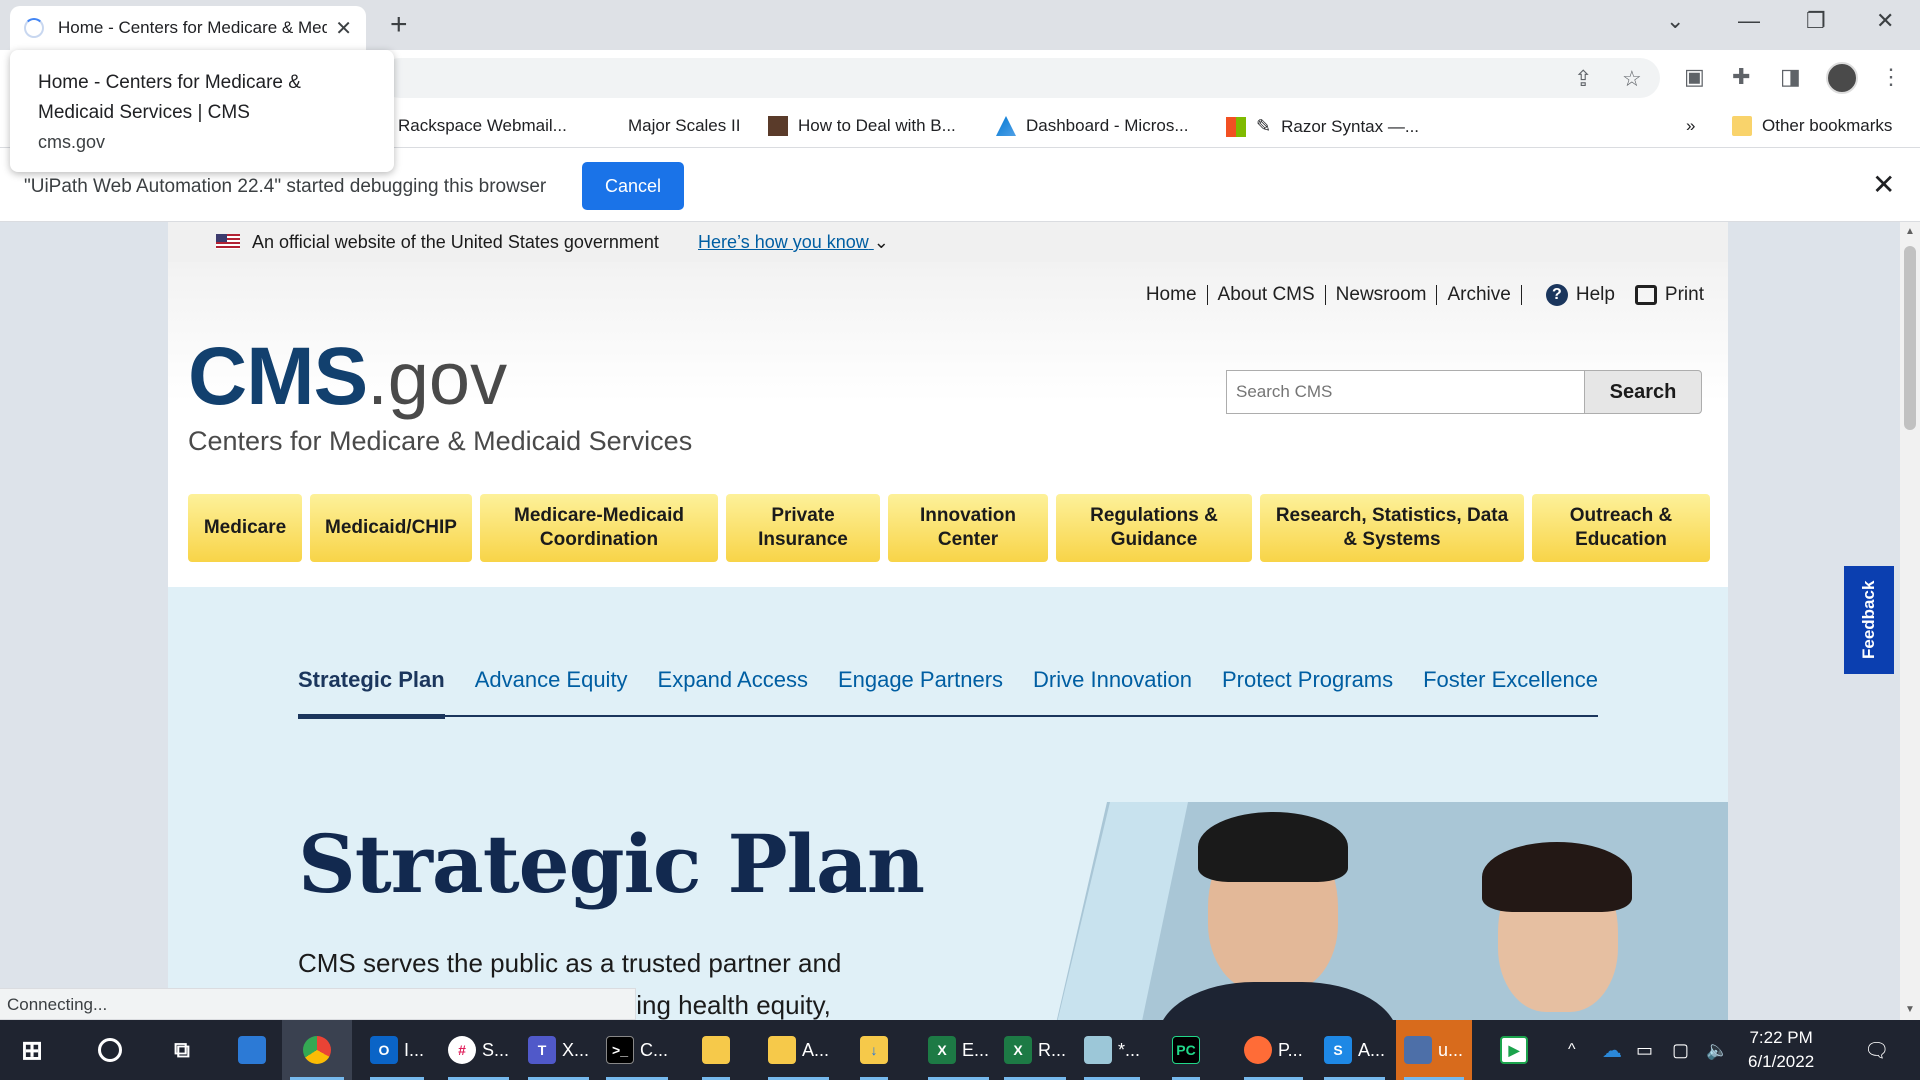 The image size is (1920, 1080). What do you see at coordinates (1910, 338) in the screenshot?
I see `scrollbar-thumb` at bounding box center [1910, 338].